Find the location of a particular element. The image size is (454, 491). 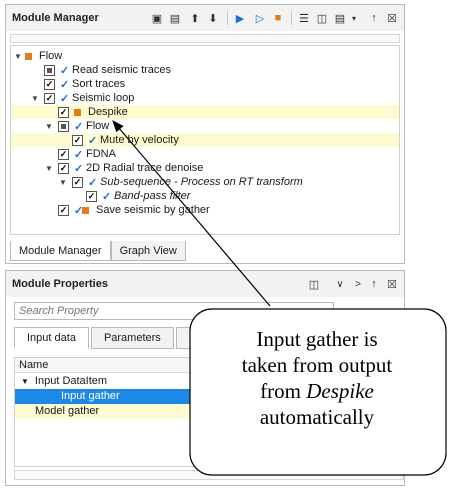

tree-item-label: Seismic loop is located at coordinates (103, 98).